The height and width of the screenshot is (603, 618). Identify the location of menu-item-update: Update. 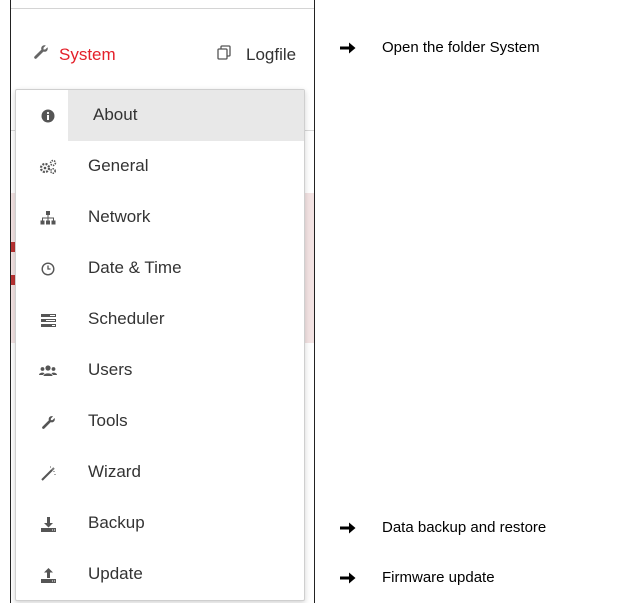
(160, 574).